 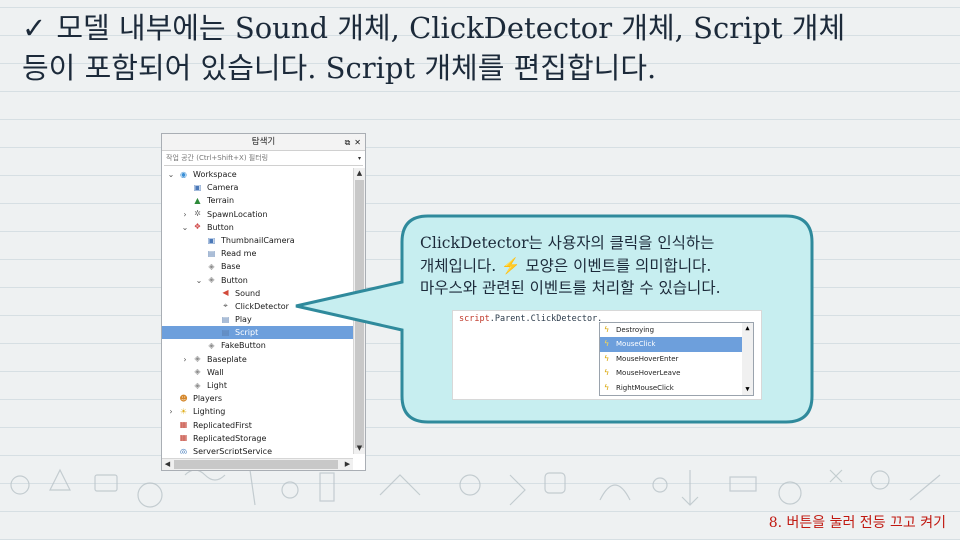 I want to click on footer-note: 8. 버튼을 눌러 전등 끄고 켜기, so click(x=857, y=523).